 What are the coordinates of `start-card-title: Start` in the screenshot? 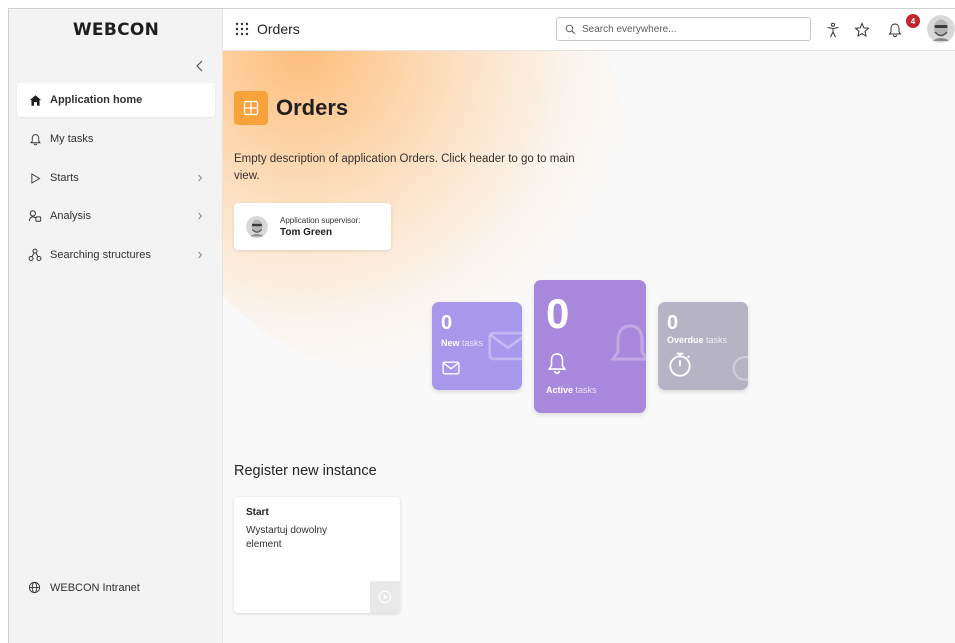 It's located at (257, 512).